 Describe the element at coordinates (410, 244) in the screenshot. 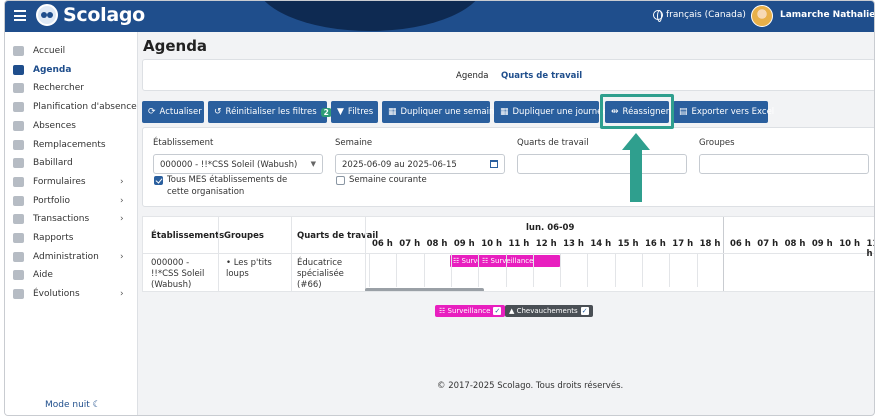

I see `hour-label: 07 h` at that location.